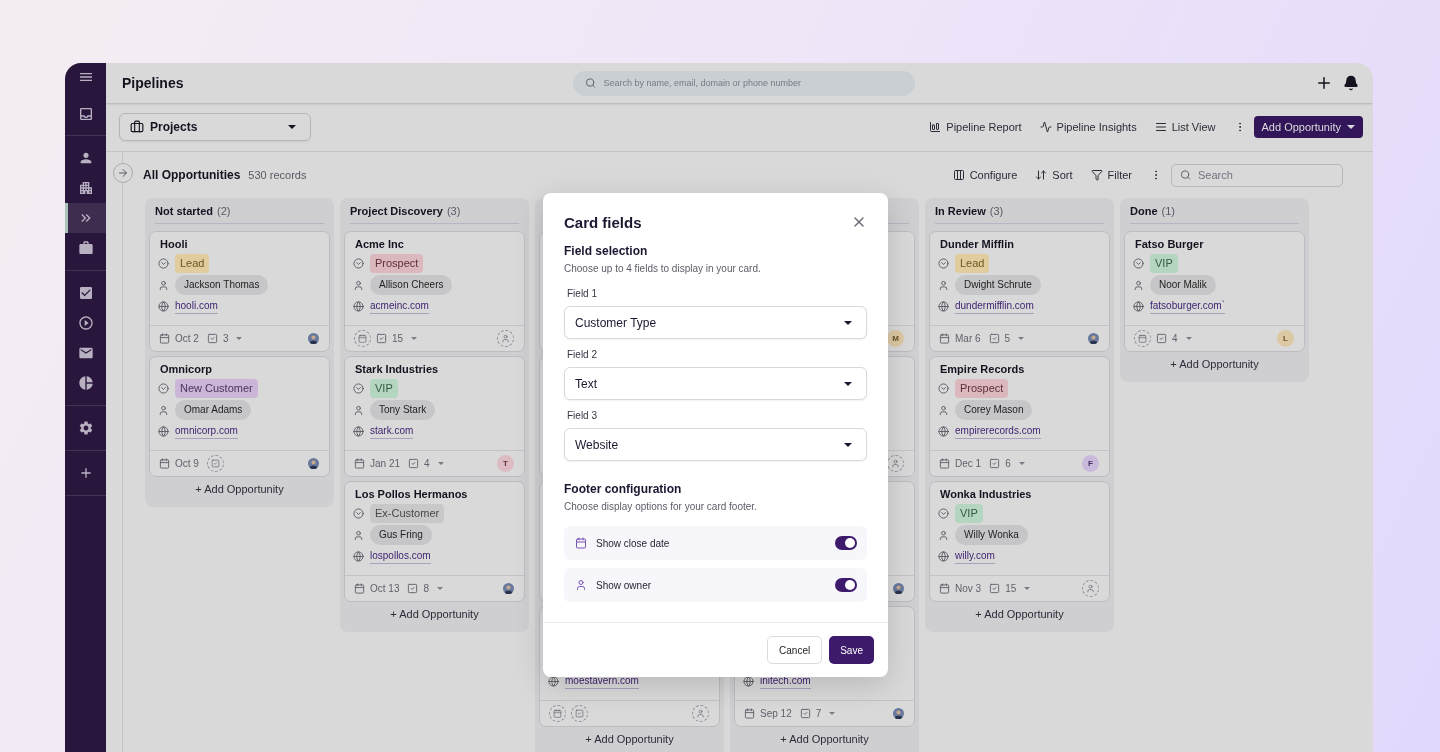  I want to click on task-count: 7, so click(818, 713).